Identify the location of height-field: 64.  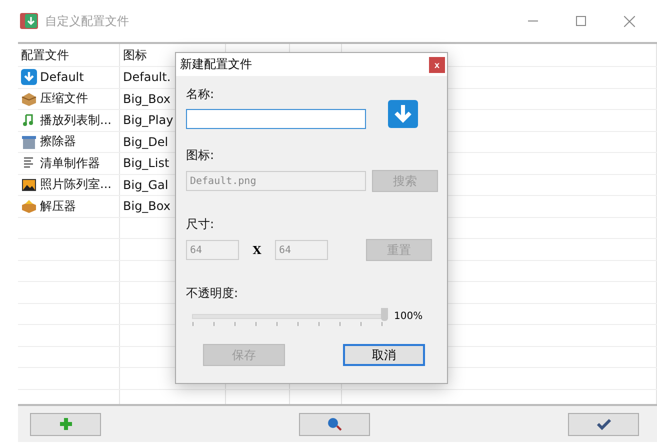
(301, 250).